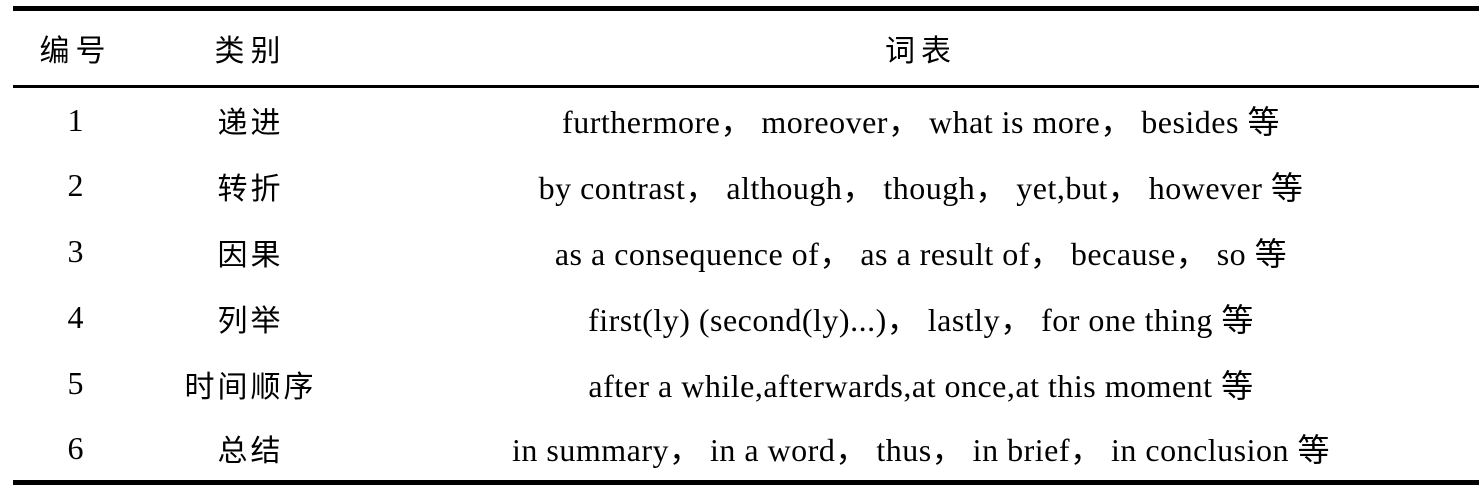  Describe the element at coordinates (250, 255) in the screenshot. I see `row-category: 因果` at that location.